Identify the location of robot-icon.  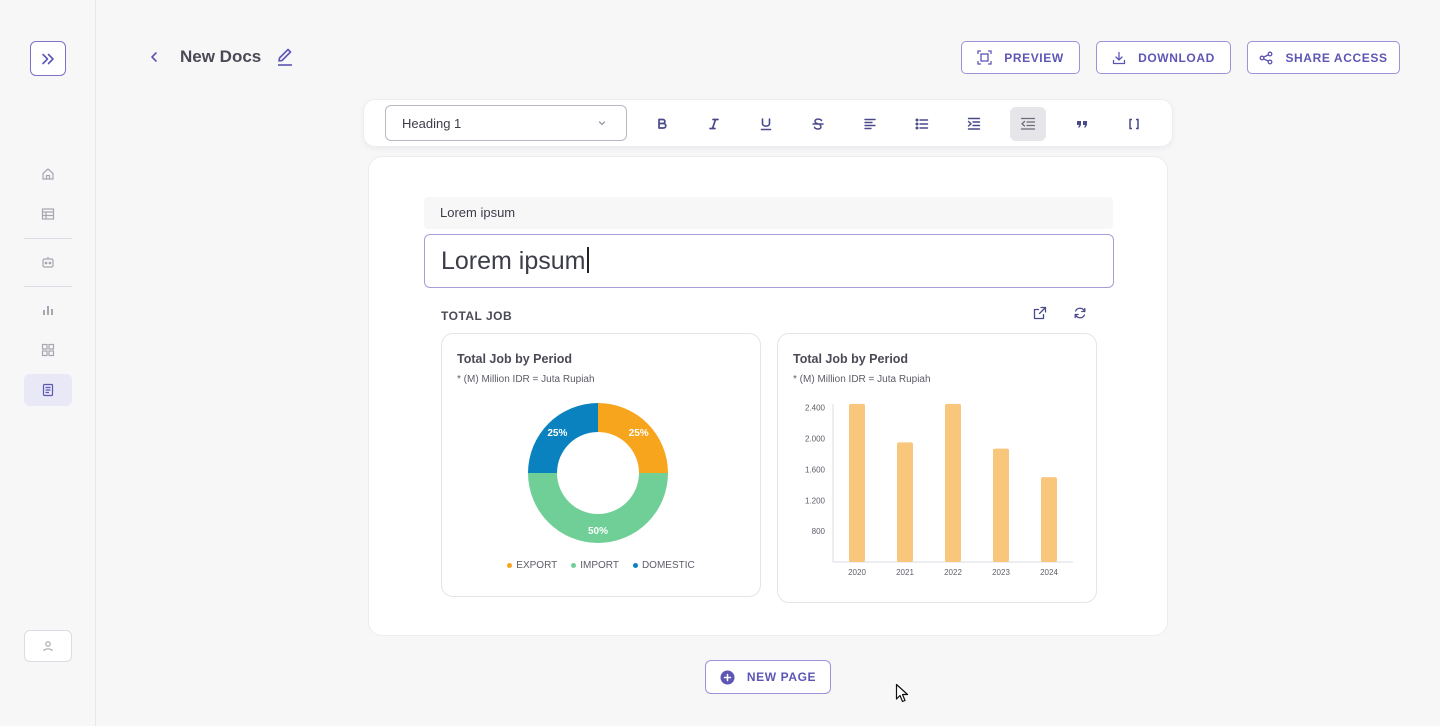
(48, 262).